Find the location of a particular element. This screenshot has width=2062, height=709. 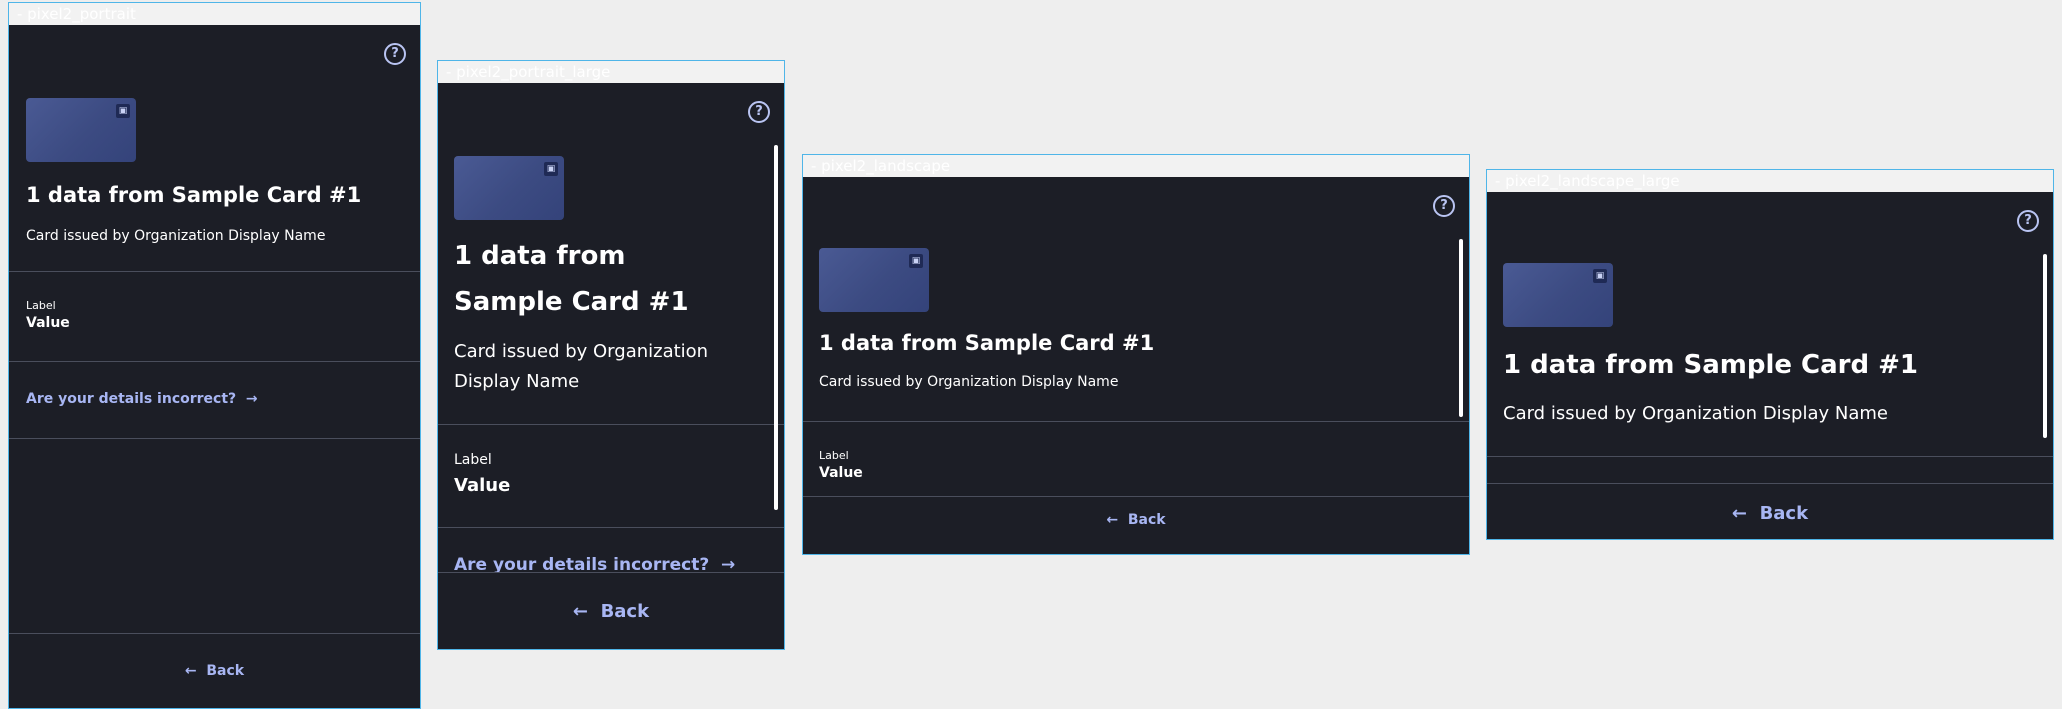

arrow-right-icon: → is located at coordinates (251, 399).